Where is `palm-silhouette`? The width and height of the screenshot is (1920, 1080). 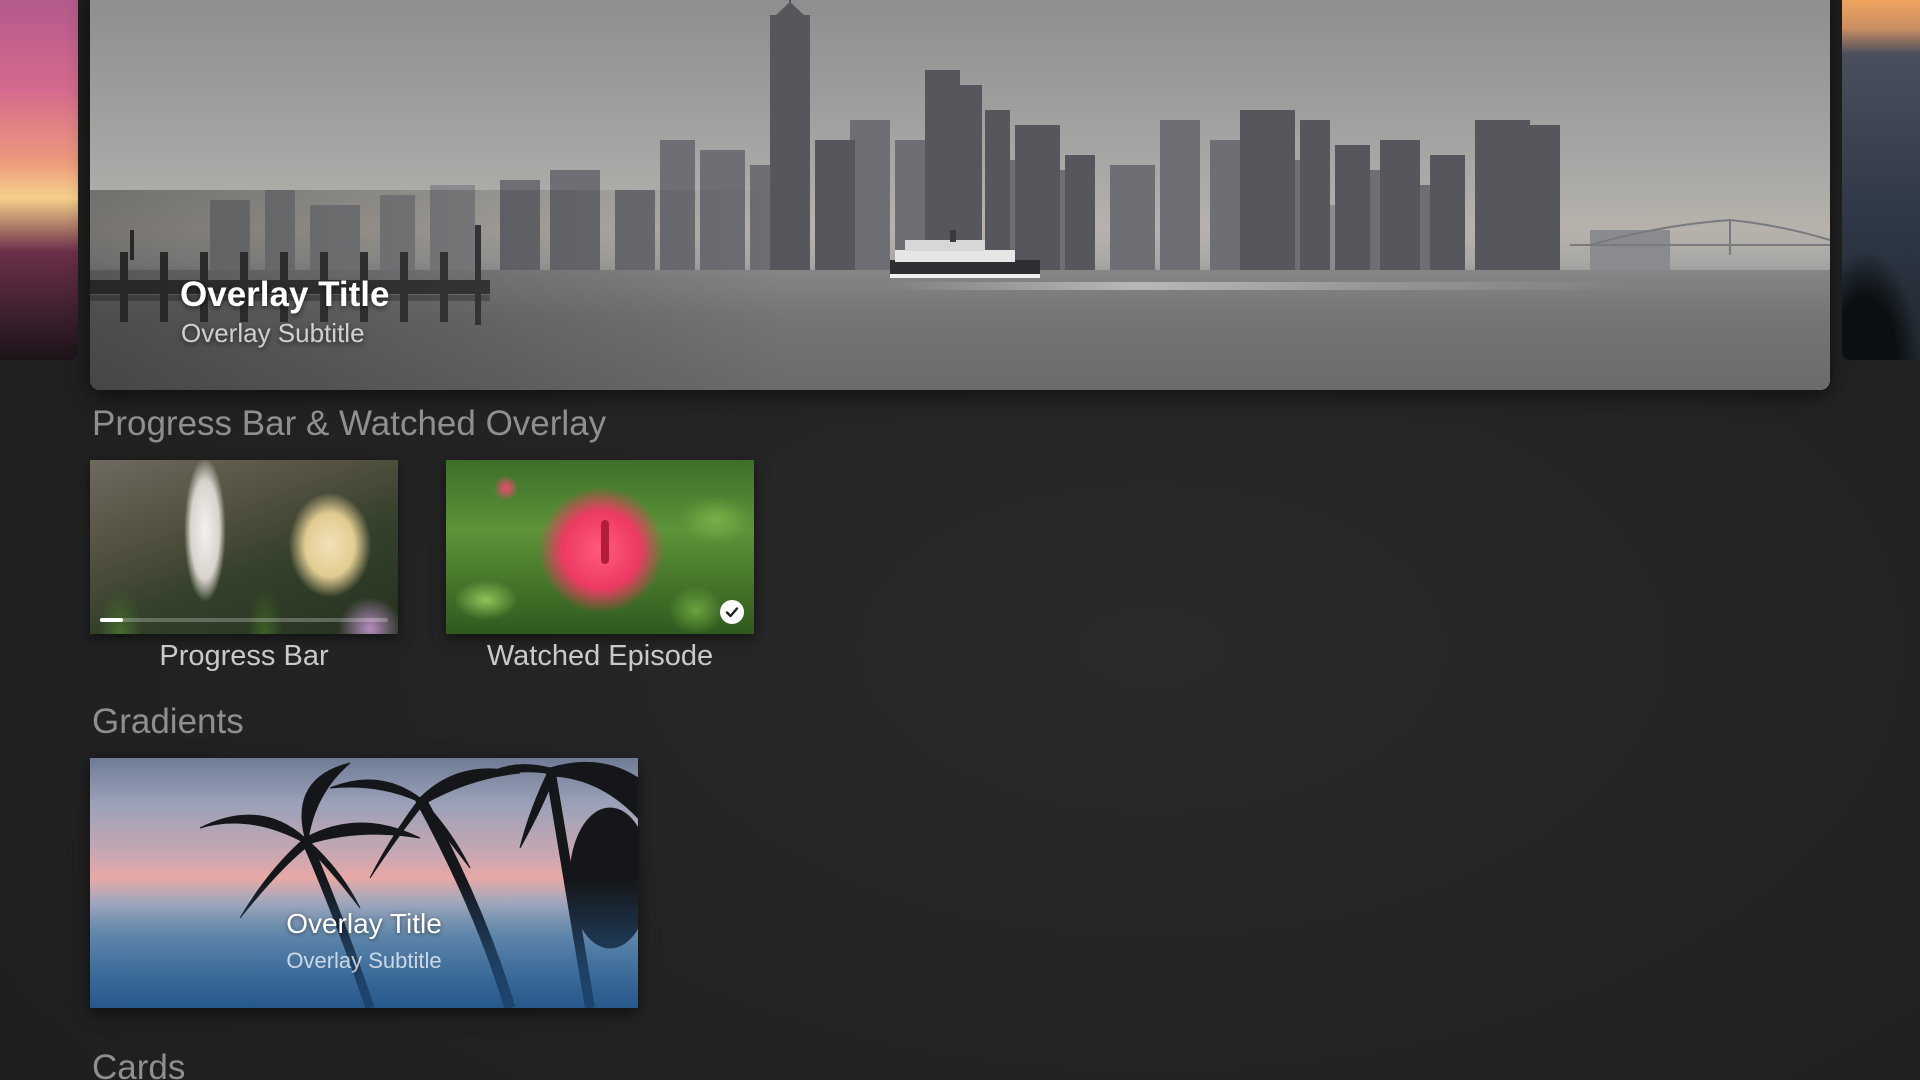
palm-silhouette is located at coordinates (1881, 305).